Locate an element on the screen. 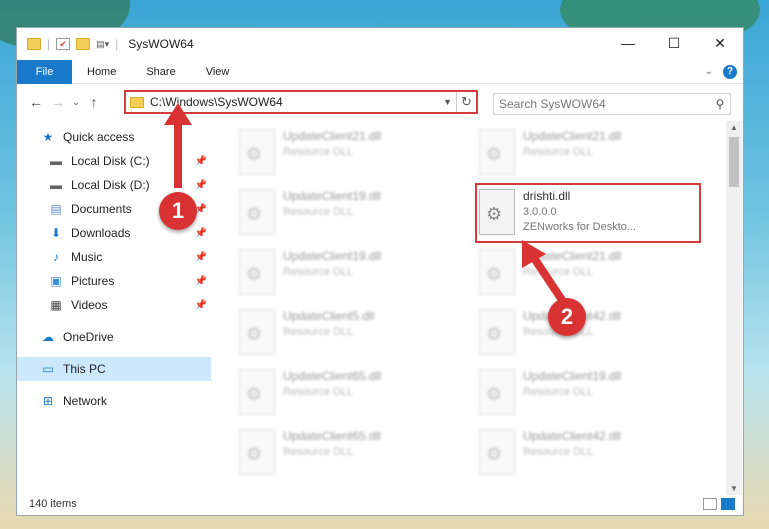 The width and height of the screenshot is (769, 529). new-folder-icon is located at coordinates (83, 44).